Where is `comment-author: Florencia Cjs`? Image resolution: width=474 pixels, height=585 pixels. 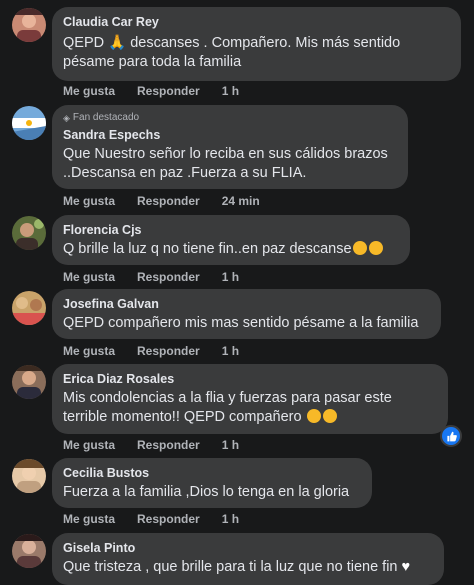
comment-author: Florencia Cjs is located at coordinates (231, 230).